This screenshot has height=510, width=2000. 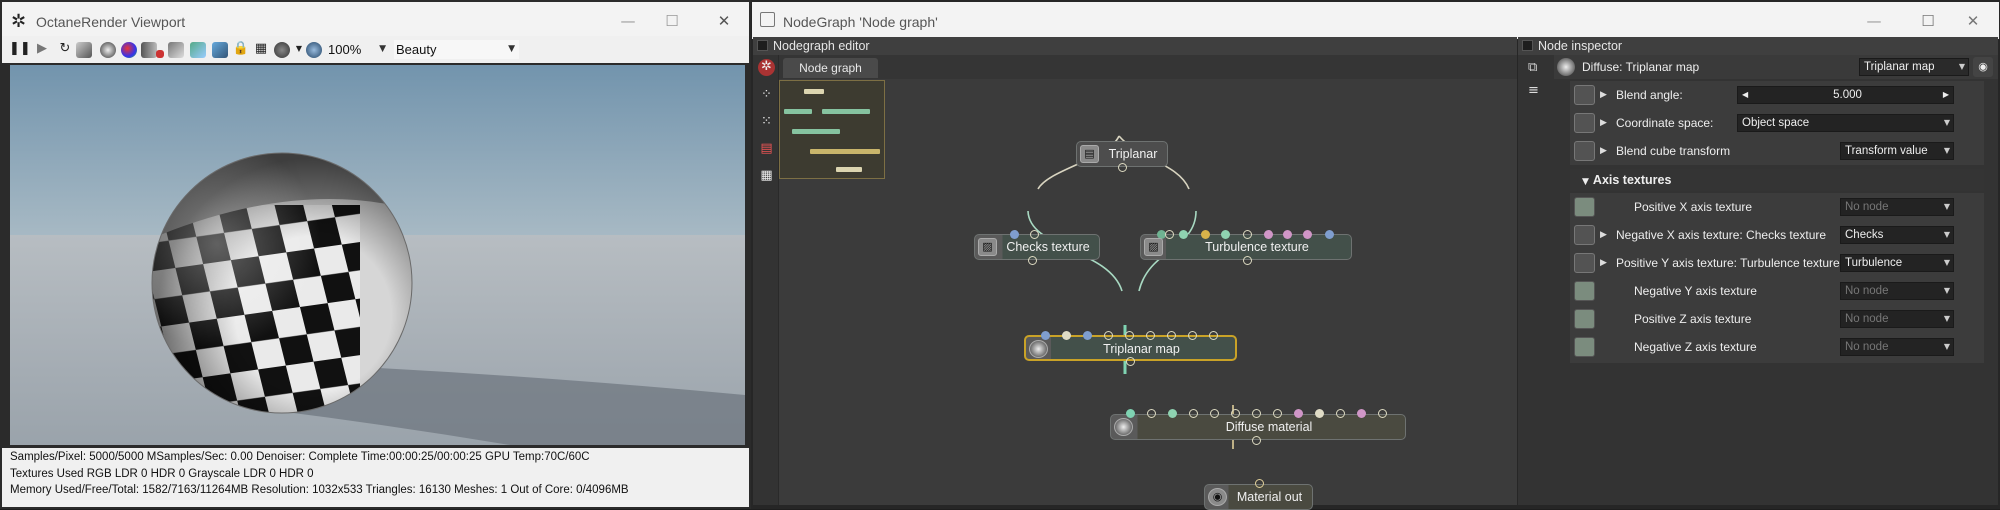 I want to click on align-nodes-icon: ⁙, so click(x=766, y=122).